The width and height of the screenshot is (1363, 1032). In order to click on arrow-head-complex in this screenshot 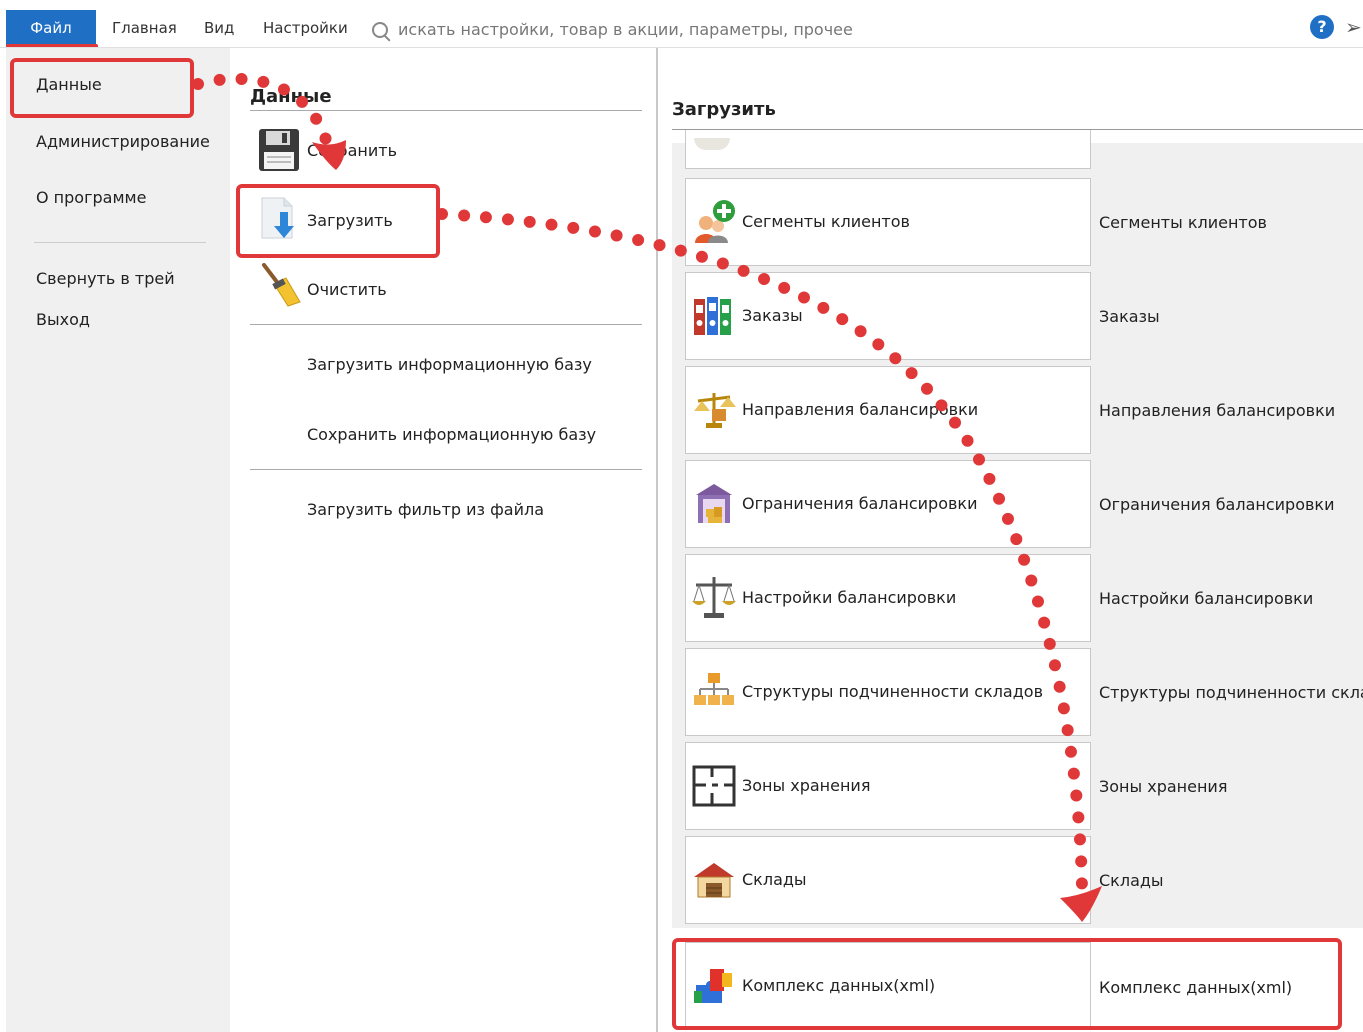, I will do `click(1081, 904)`.